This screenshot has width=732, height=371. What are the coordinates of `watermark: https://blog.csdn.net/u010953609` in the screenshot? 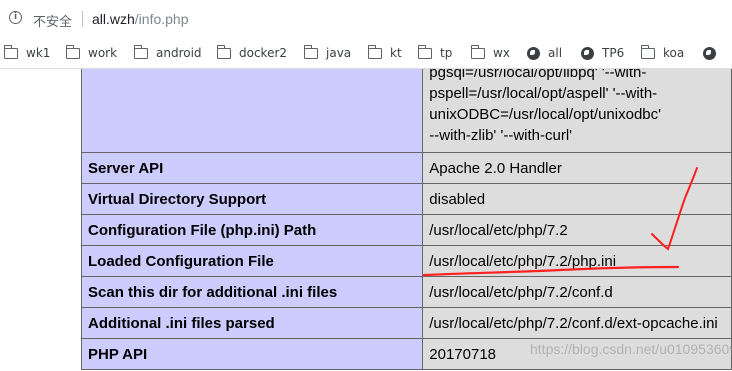 It's located at (631, 349).